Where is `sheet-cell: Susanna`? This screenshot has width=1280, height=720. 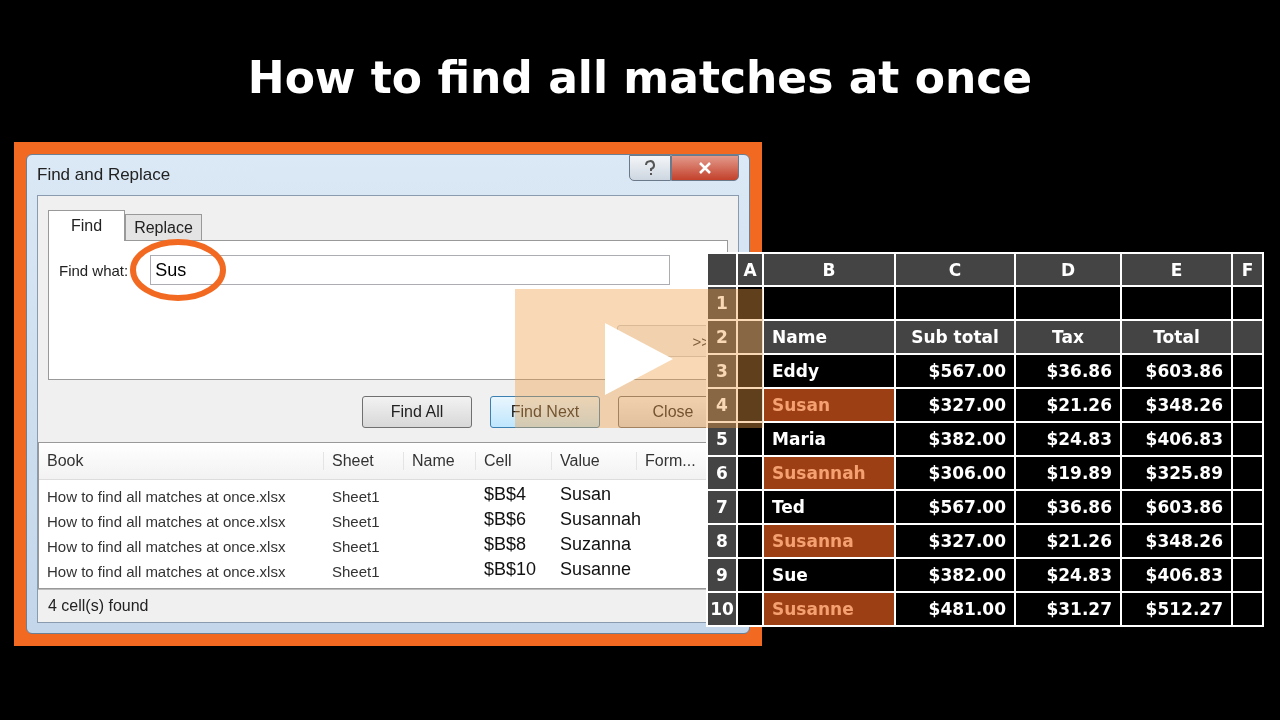 sheet-cell: Susanna is located at coordinates (829, 541).